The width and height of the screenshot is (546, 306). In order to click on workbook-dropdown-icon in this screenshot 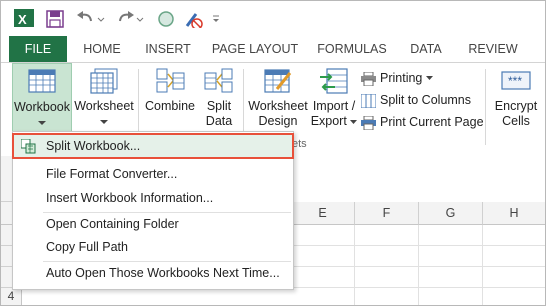, I will do `click(42, 123)`.